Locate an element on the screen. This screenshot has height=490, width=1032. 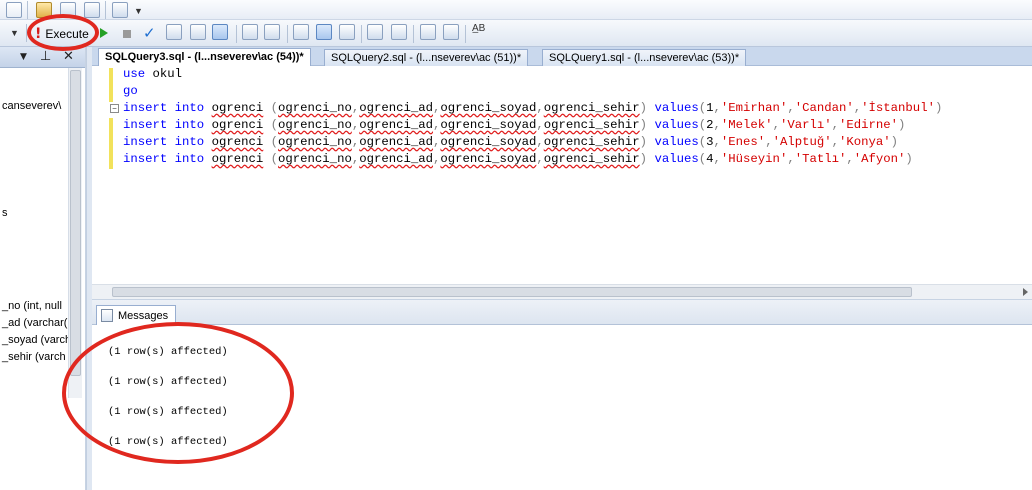
results-tabbar: Messages is located at coordinates (562, 312).